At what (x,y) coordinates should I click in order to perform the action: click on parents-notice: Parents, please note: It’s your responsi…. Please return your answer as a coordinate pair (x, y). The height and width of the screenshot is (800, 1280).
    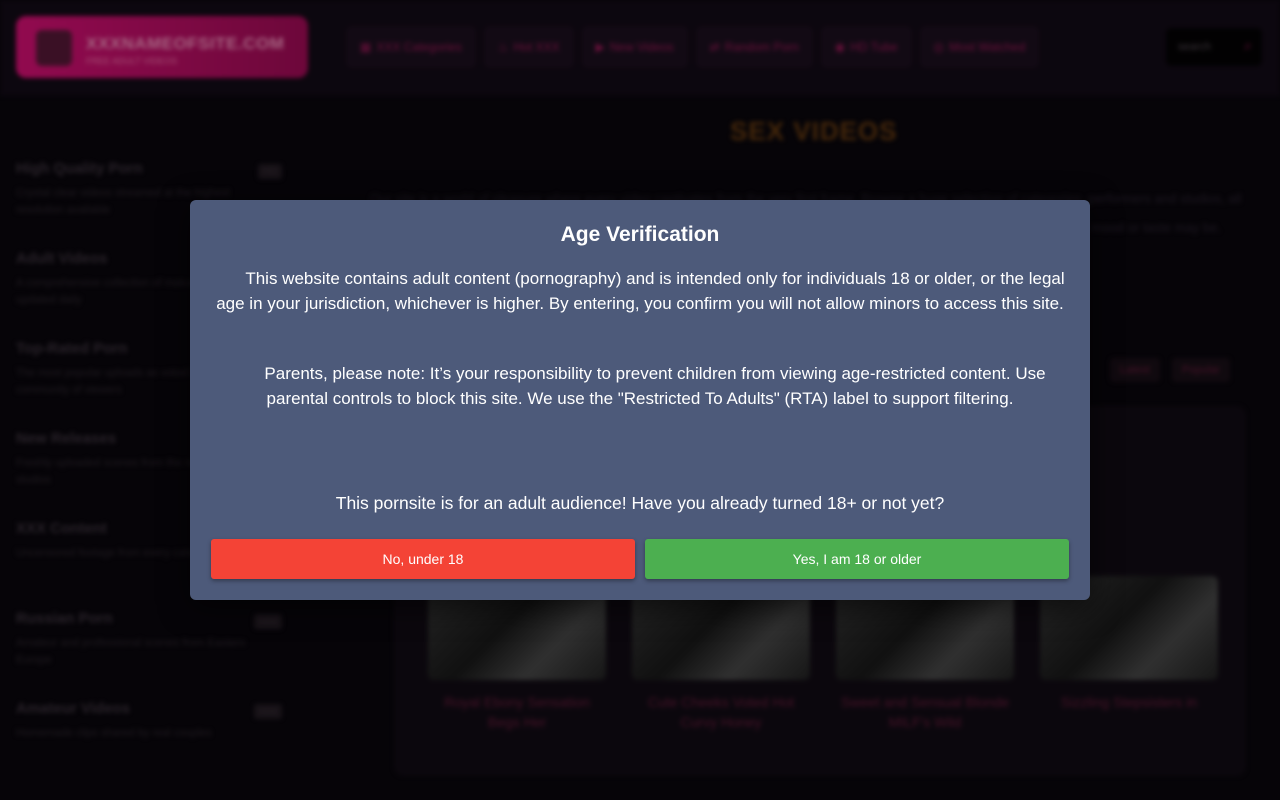
    Looking at the image, I should click on (655, 386).